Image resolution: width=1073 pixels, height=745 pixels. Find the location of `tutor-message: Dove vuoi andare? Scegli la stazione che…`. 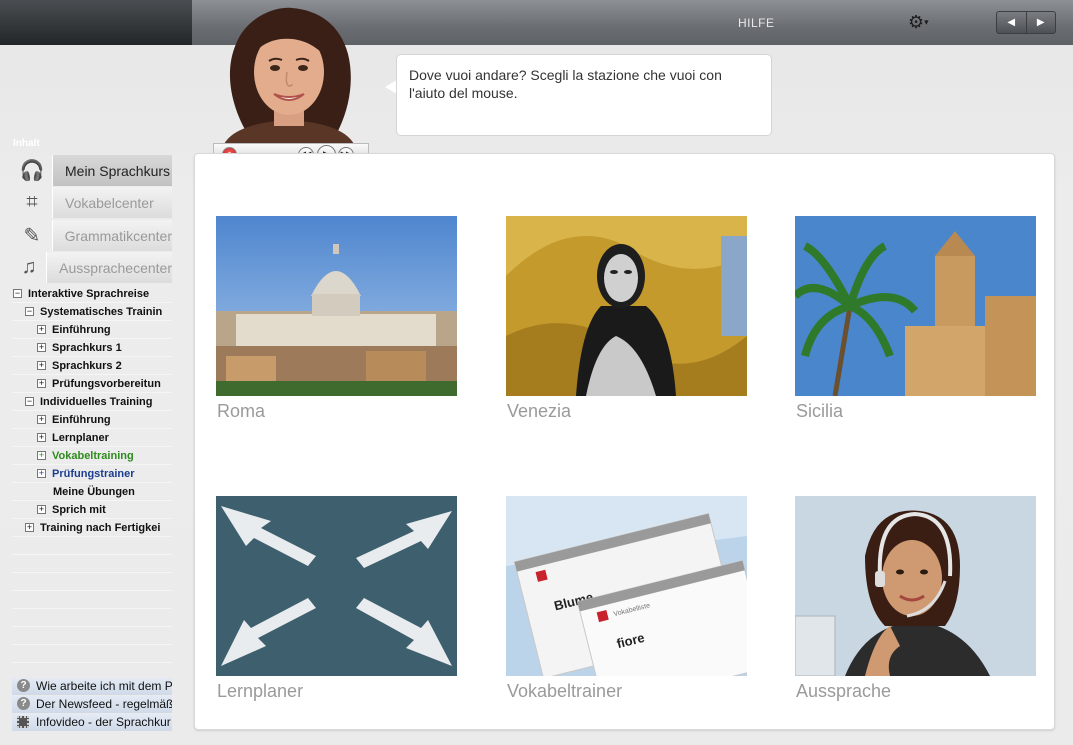

tutor-message: Dove vuoi andare? Scegli la stazione che… is located at coordinates (565, 84).